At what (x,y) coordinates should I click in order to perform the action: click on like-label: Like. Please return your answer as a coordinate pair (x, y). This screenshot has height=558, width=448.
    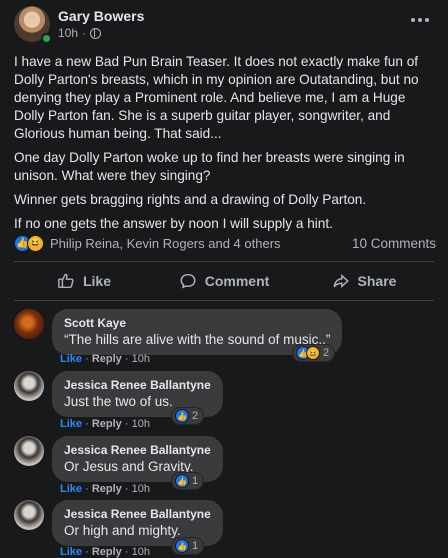
    Looking at the image, I should click on (96, 281).